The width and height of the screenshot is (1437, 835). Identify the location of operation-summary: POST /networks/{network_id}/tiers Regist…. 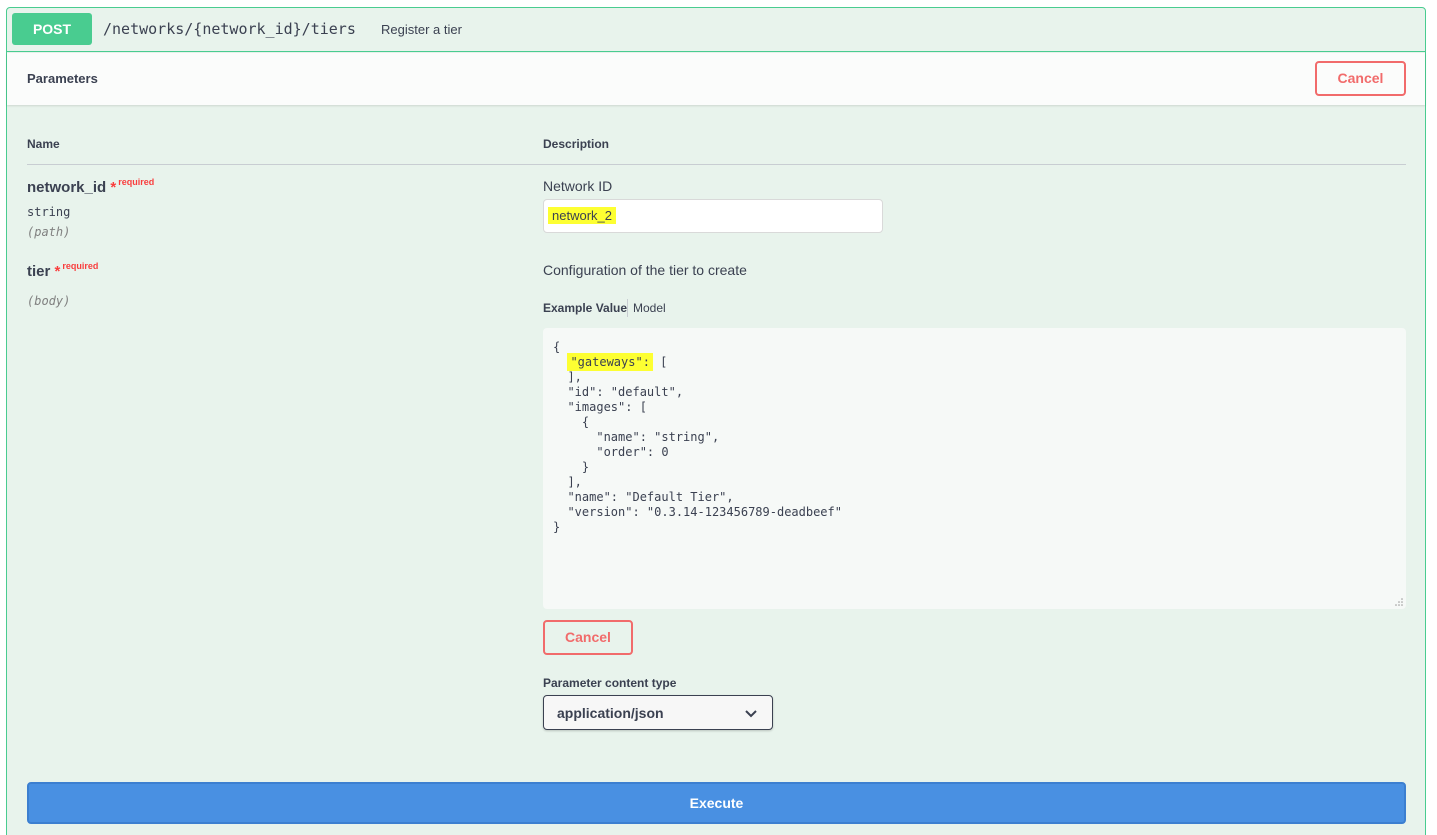
(716, 30).